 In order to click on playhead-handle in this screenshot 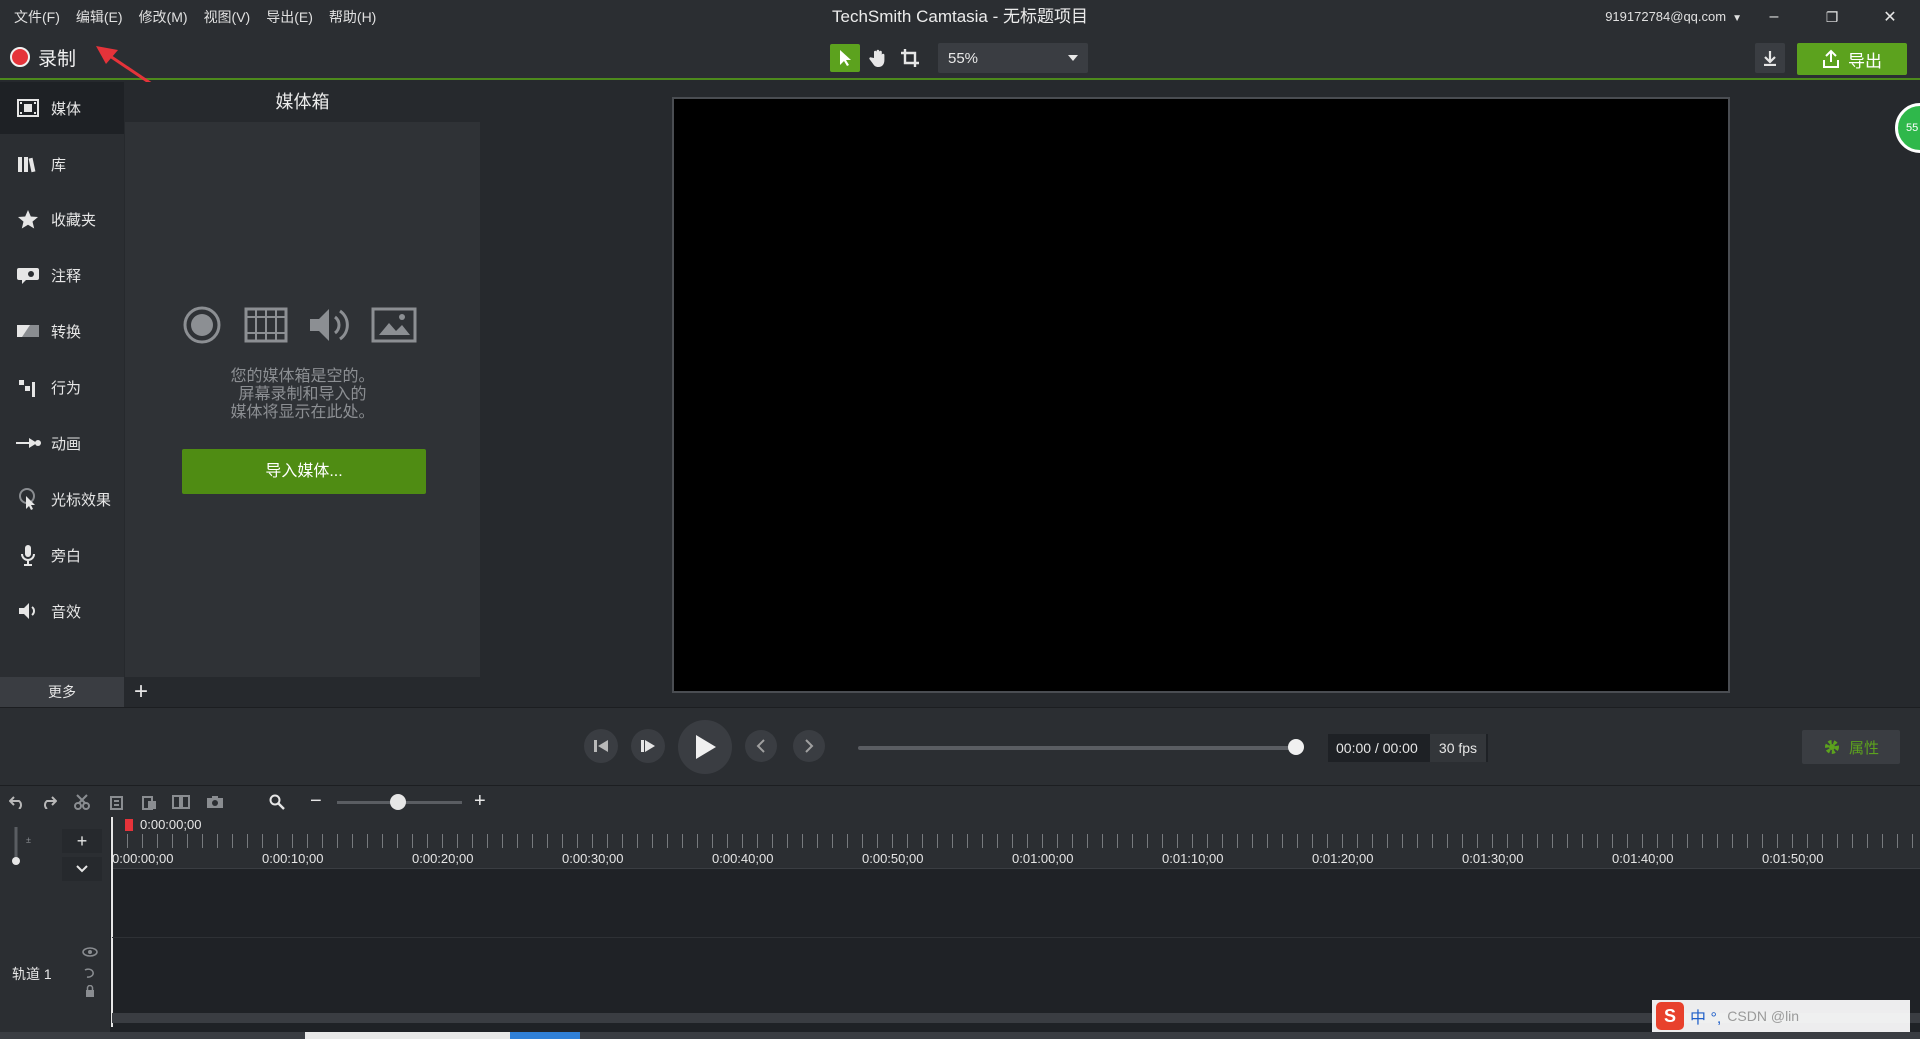, I will do `click(129, 825)`.